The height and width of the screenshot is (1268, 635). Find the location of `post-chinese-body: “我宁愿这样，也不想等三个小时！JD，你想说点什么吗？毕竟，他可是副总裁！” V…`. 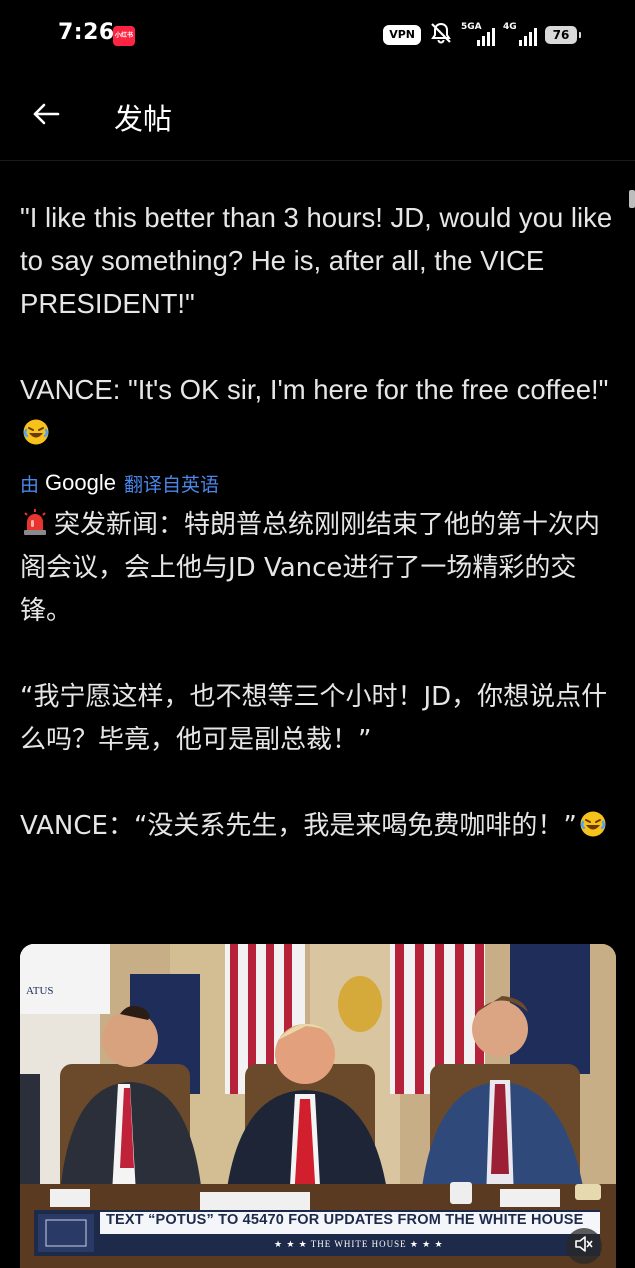

post-chinese-body: “我宁愿这样，也不想等三个小时！JD，你想说点什么吗？毕竟，他可是副总裁！” V… is located at coordinates (314, 761).